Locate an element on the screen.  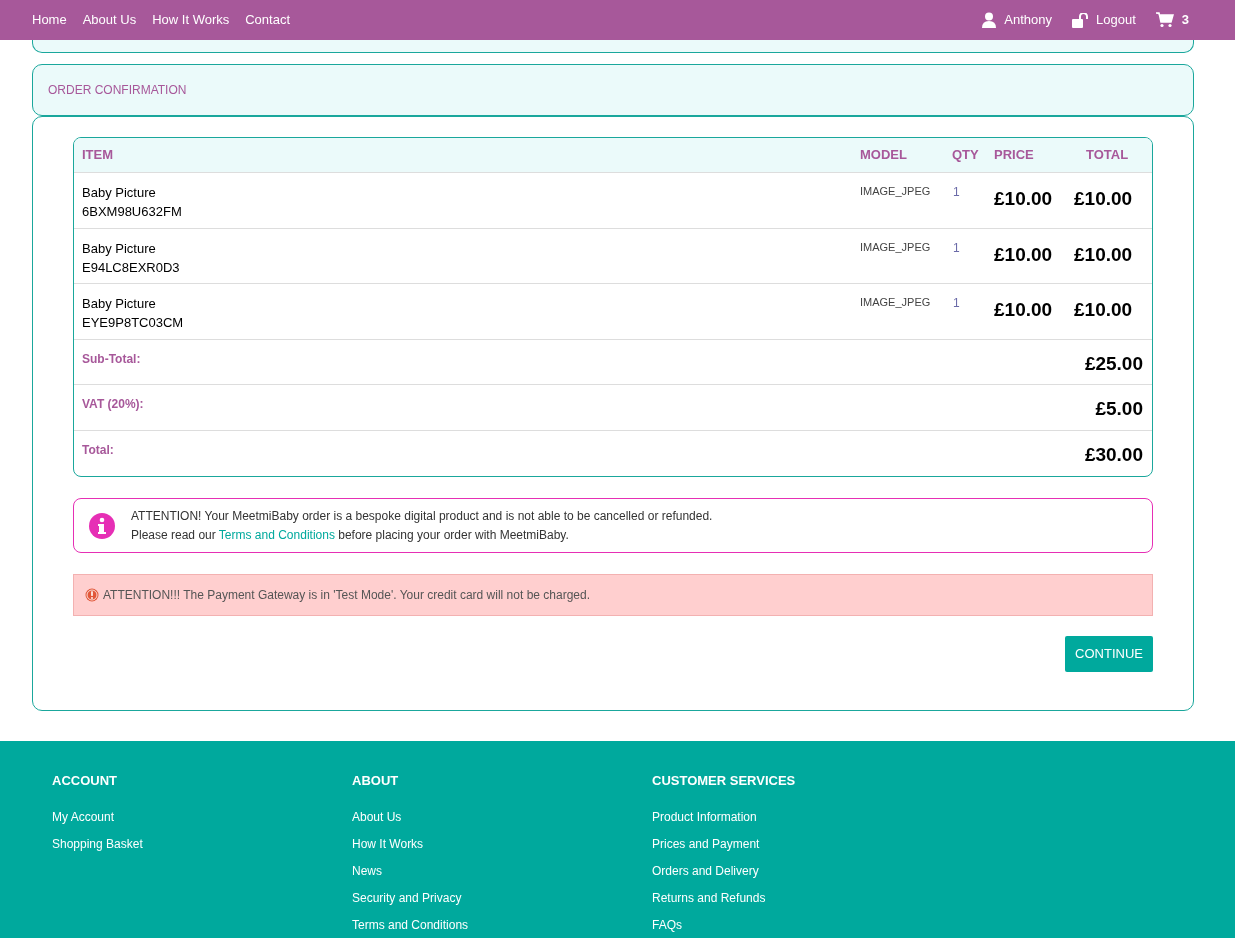
footer-link: About Us is located at coordinates (377, 817).